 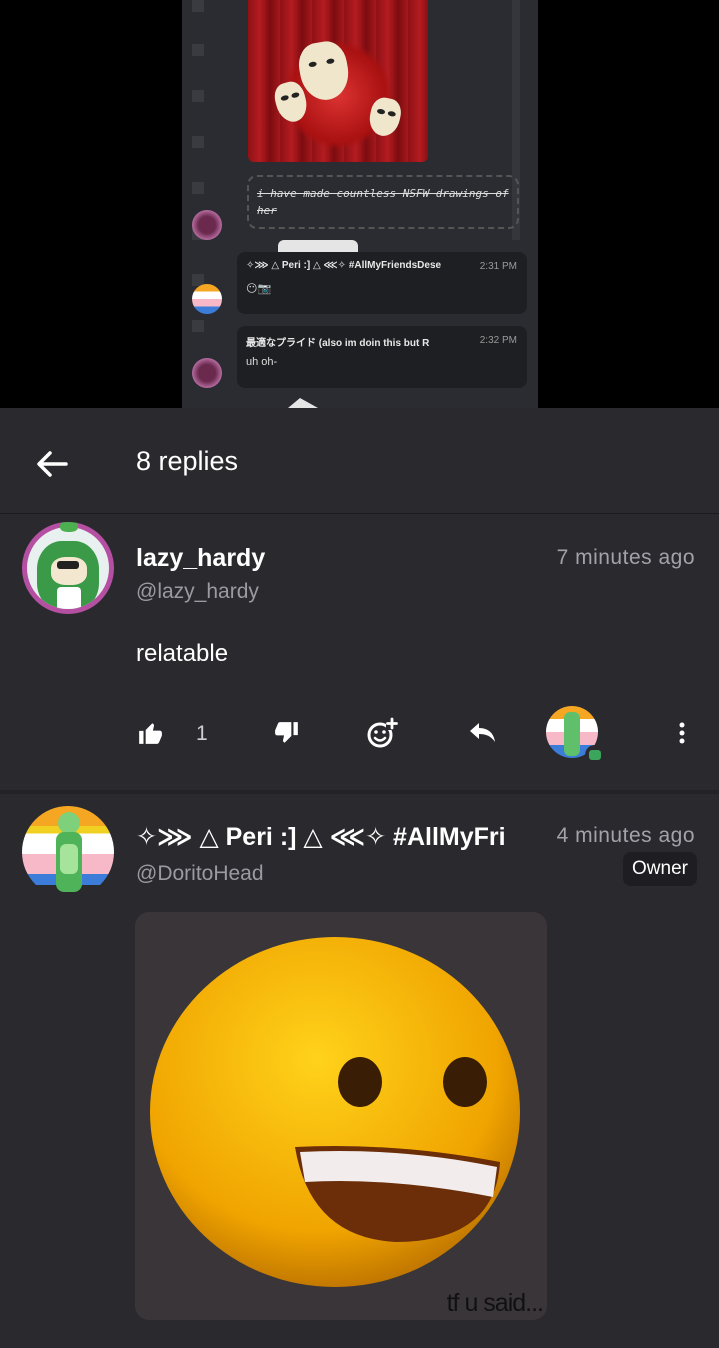 I want to click on thumbs-up-icon, so click(x=150, y=733).